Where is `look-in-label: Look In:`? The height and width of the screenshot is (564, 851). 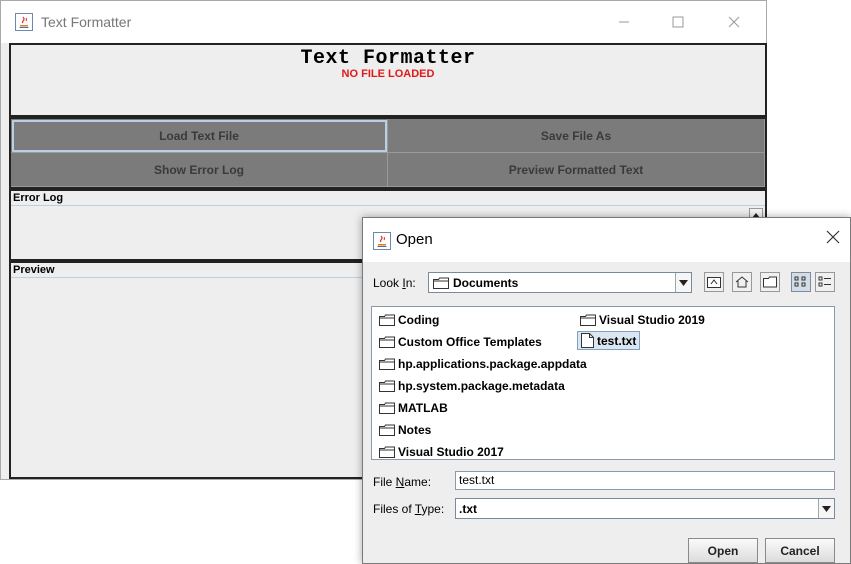
look-in-label: Look In: is located at coordinates (394, 283).